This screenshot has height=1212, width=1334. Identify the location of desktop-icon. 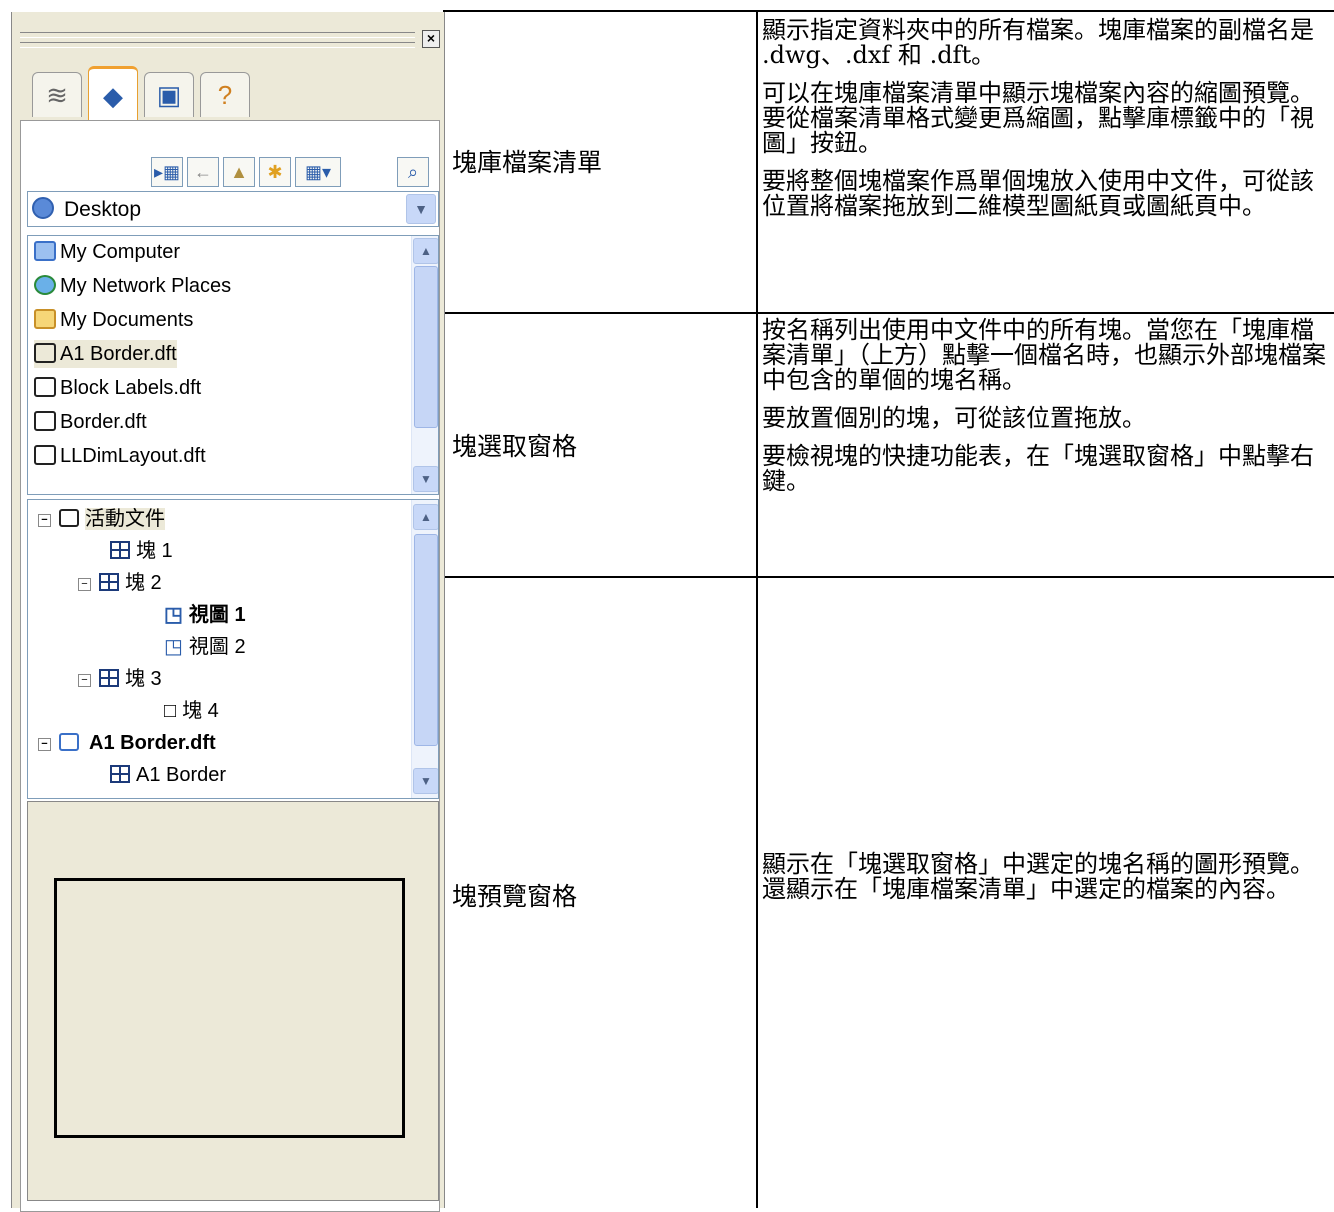
(43, 208).